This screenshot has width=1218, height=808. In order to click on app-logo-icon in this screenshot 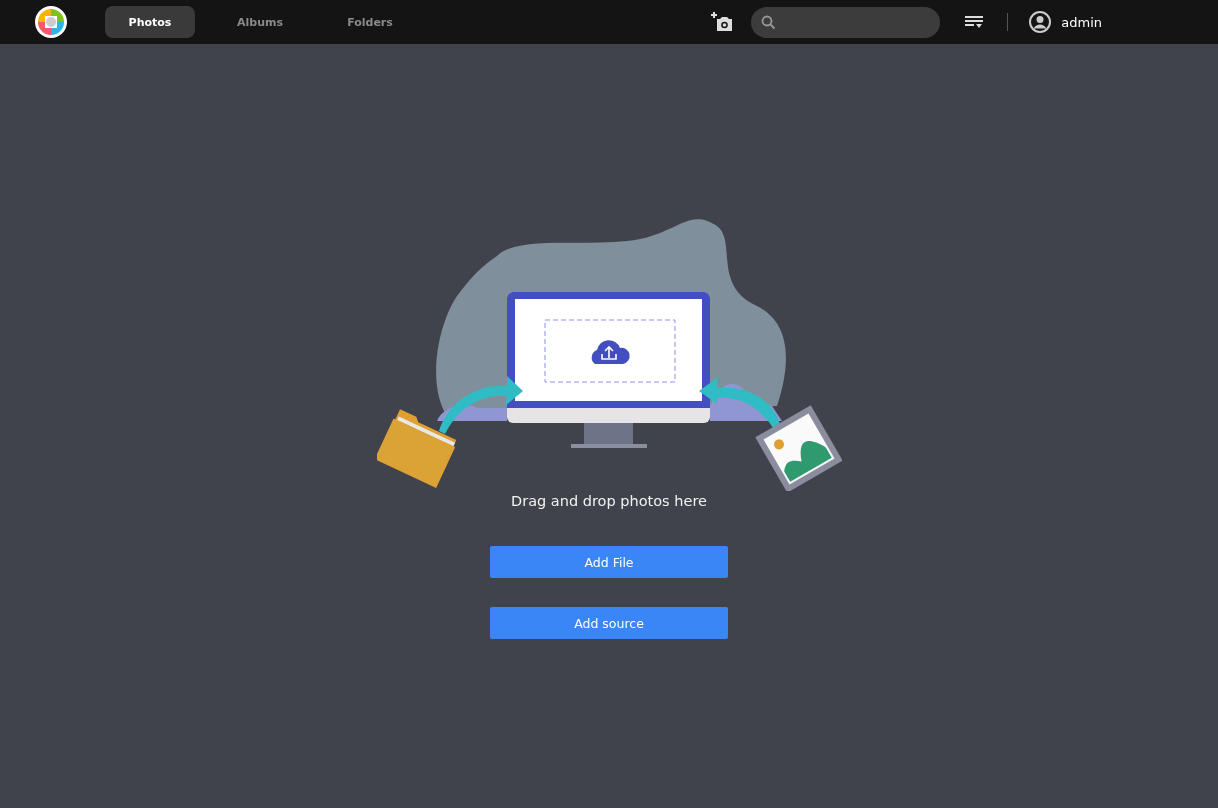, I will do `click(51, 22)`.